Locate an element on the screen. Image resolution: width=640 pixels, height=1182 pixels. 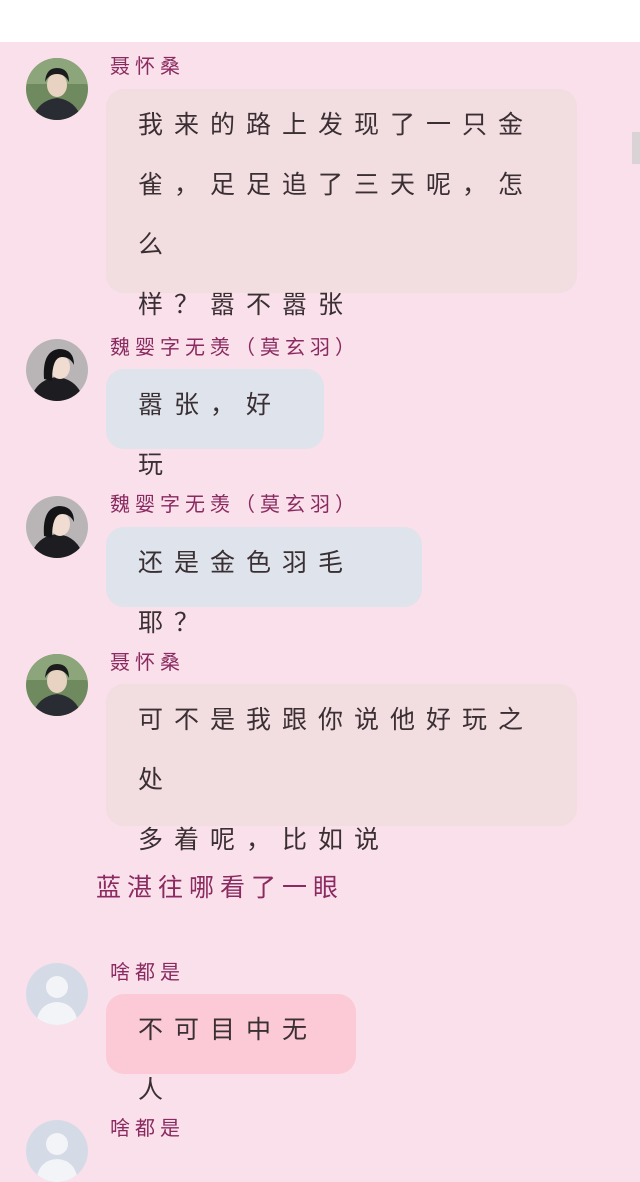
scrollbar-thumb is located at coordinates (636, 148).